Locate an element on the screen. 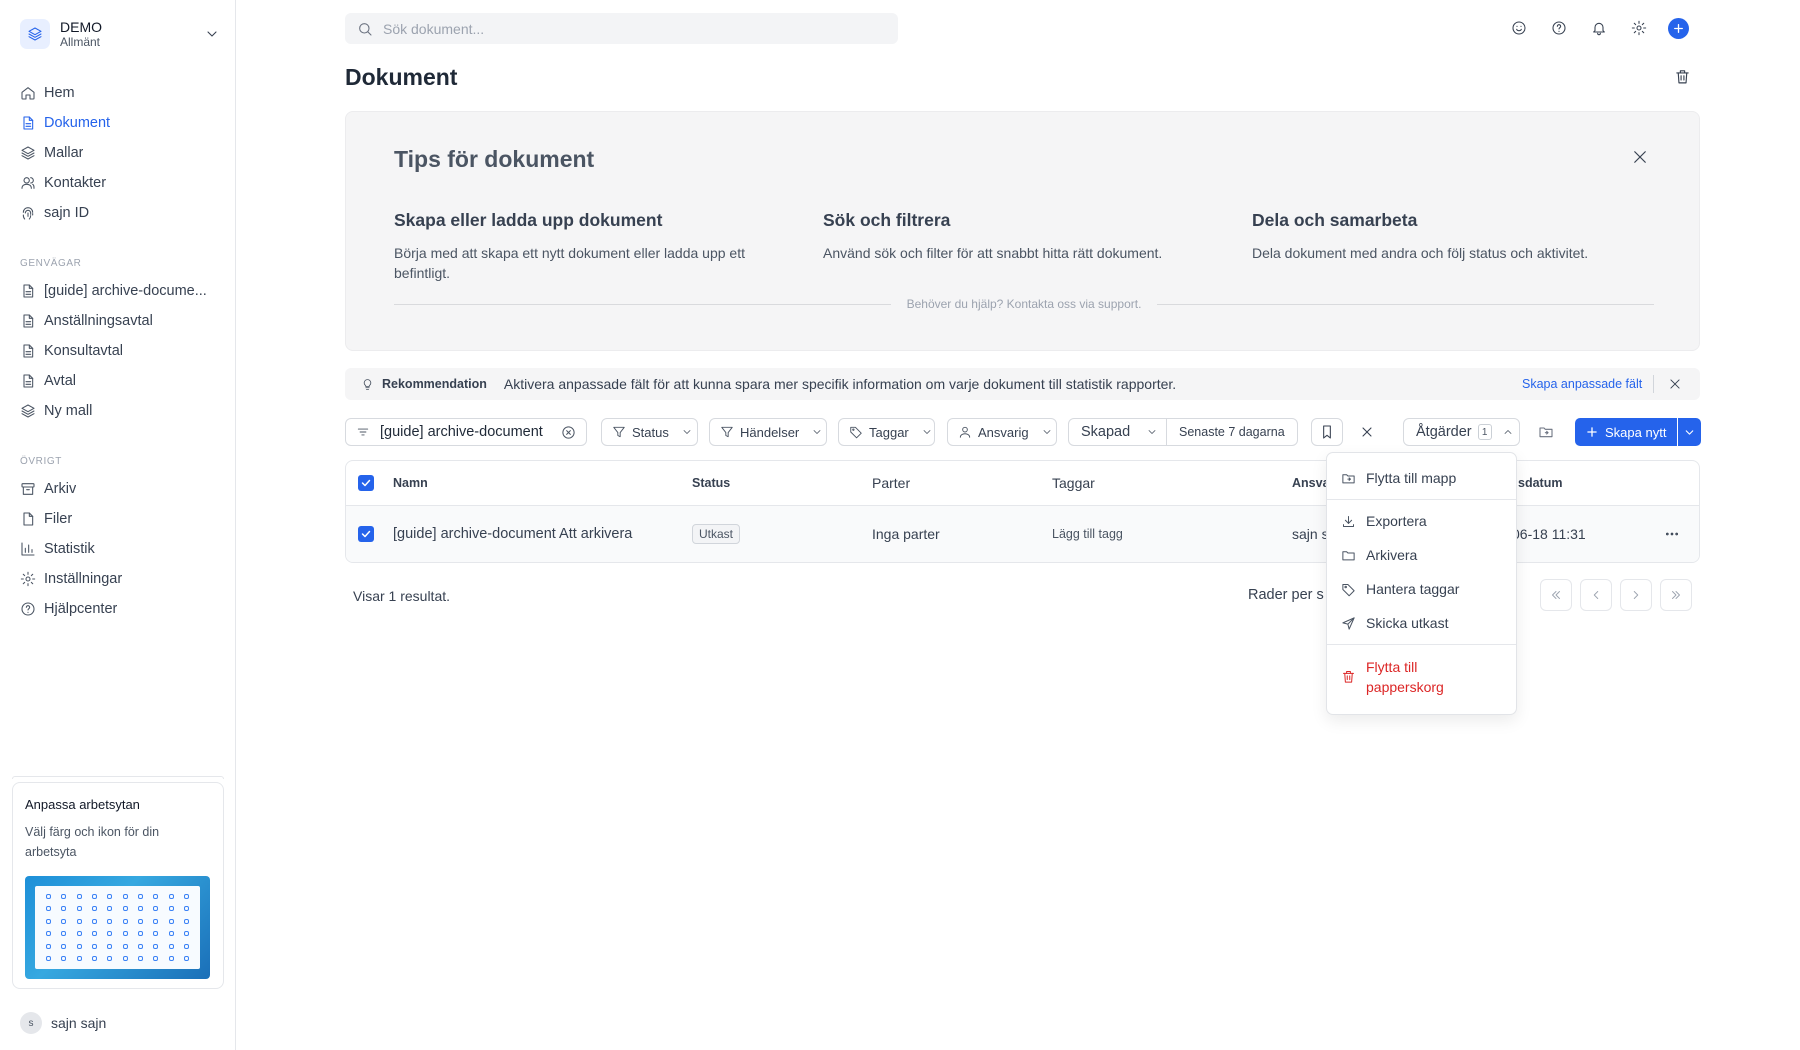  shortcut-item: Ny mall is located at coordinates (118, 411).